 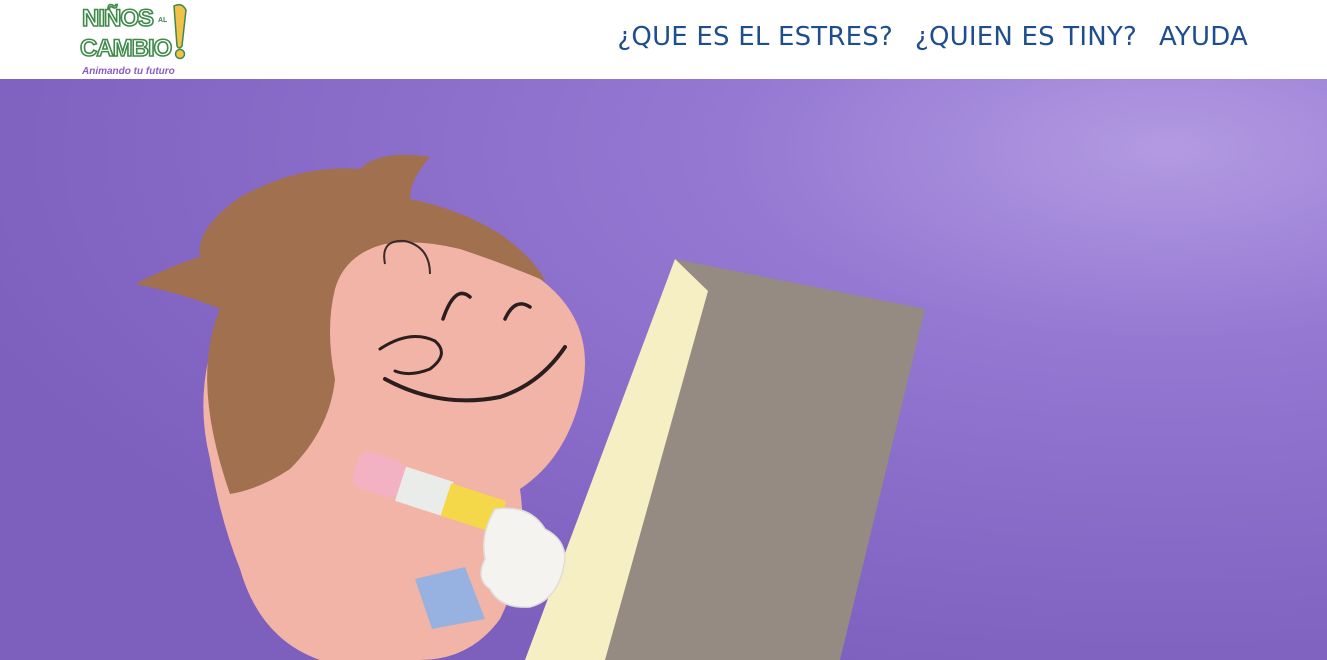 I want to click on logo-graphic: NIÑOS AL CAMBIO Animando tu futuro, so click(x=133, y=40).